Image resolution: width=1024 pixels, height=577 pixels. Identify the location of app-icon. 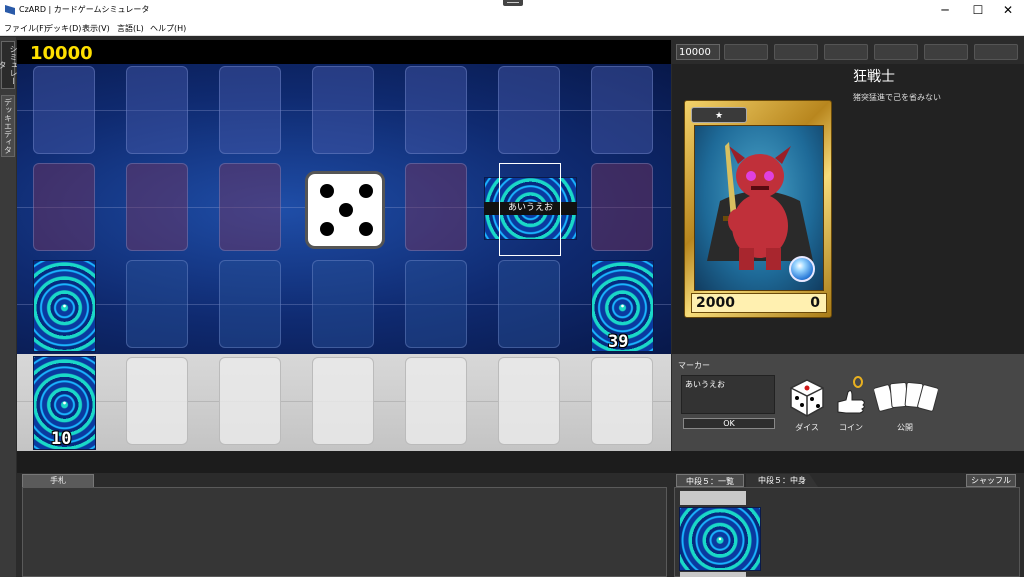
(10, 10).